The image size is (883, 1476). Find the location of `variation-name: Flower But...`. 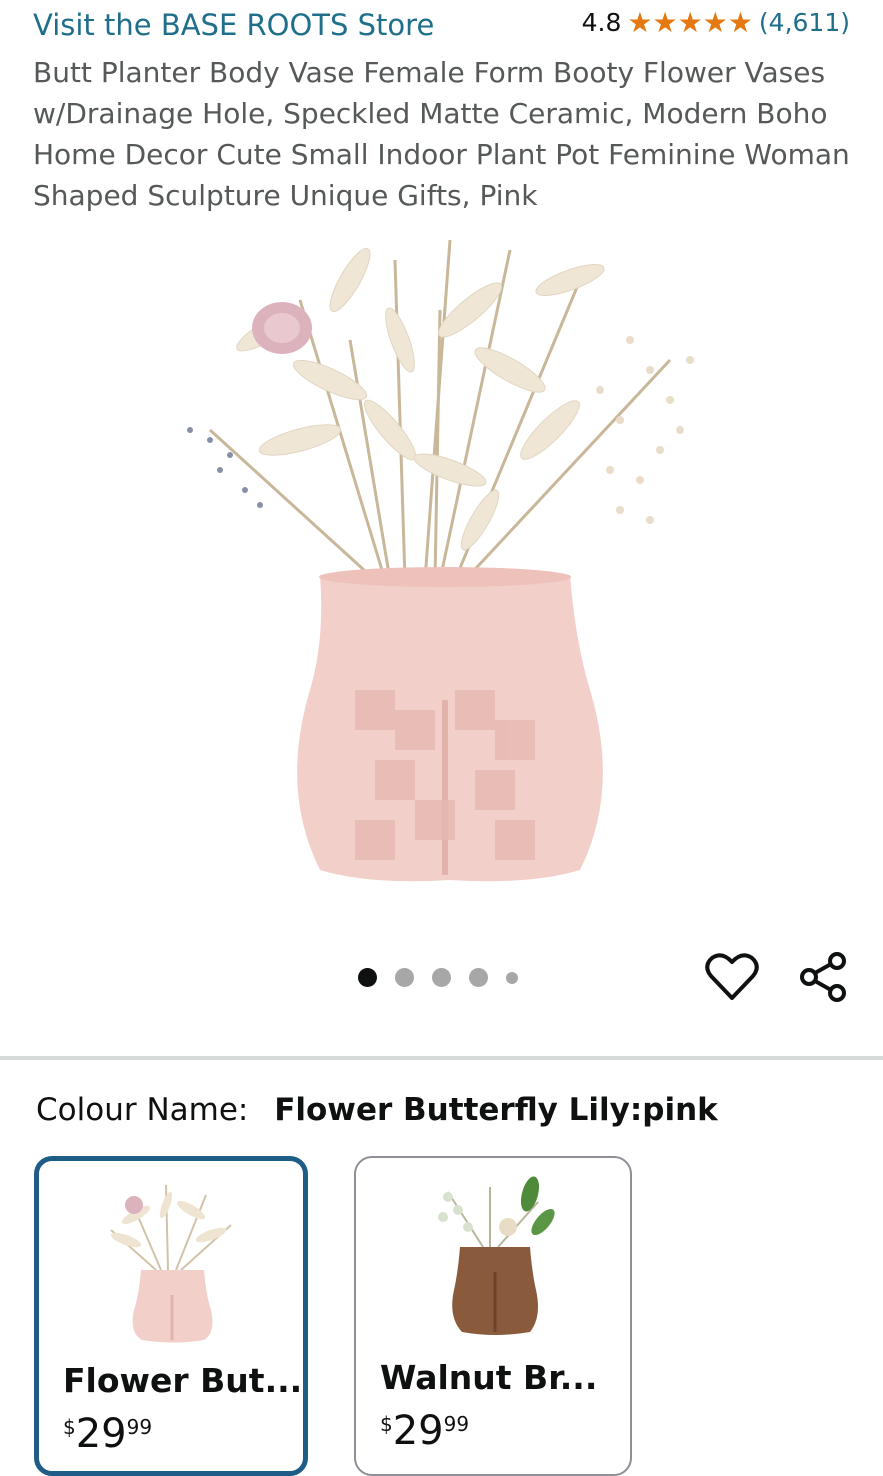

variation-name: Flower But... is located at coordinates (183, 1380).